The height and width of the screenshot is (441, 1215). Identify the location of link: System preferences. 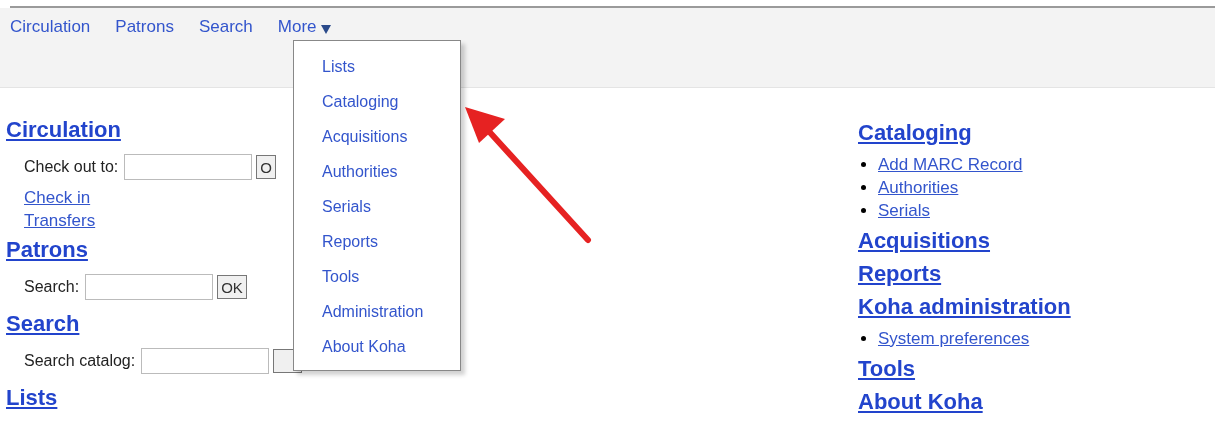
(954, 338).